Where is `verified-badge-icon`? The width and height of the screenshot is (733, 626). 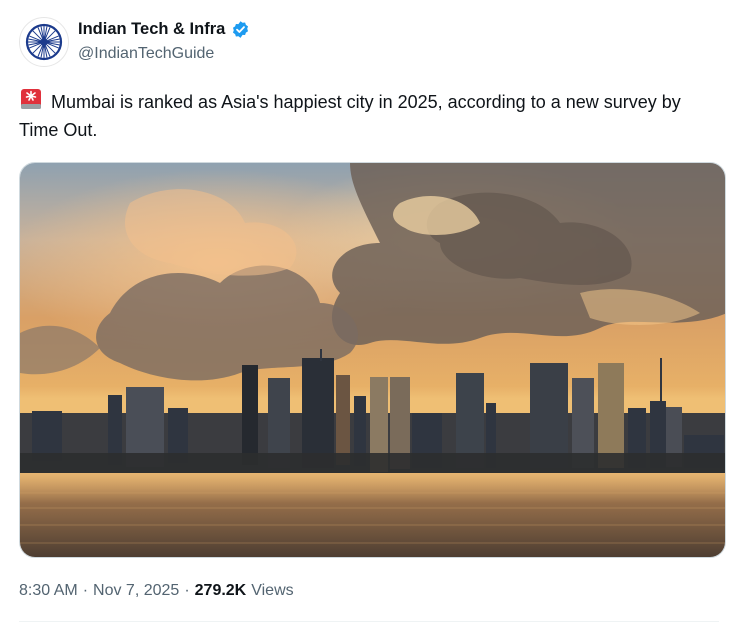
verified-badge-icon is located at coordinates (241, 29).